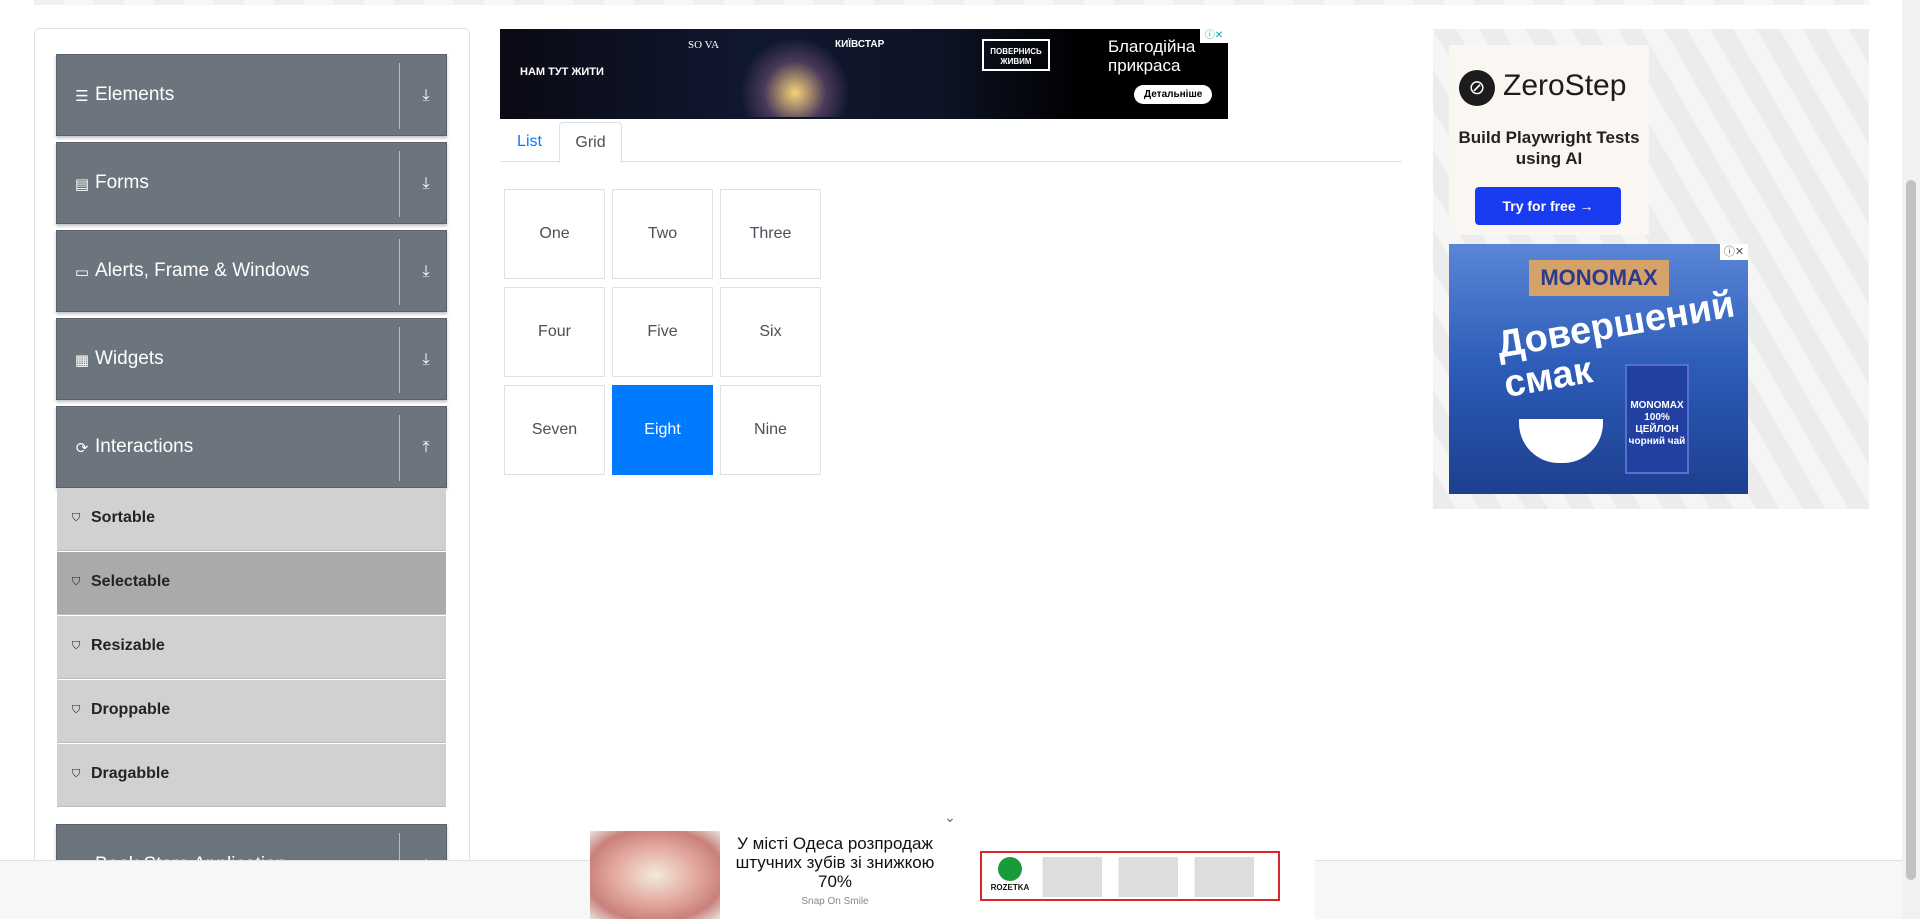 This screenshot has width=1920, height=919. I want to click on store-name: ROZETKA, so click(1010, 887).